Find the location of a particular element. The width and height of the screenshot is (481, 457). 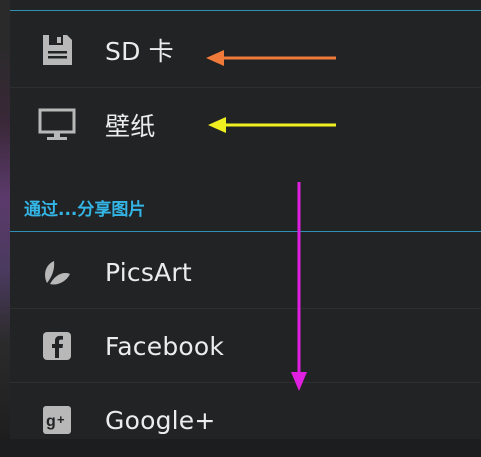

magenta-arrow is located at coordinates (299, 286).